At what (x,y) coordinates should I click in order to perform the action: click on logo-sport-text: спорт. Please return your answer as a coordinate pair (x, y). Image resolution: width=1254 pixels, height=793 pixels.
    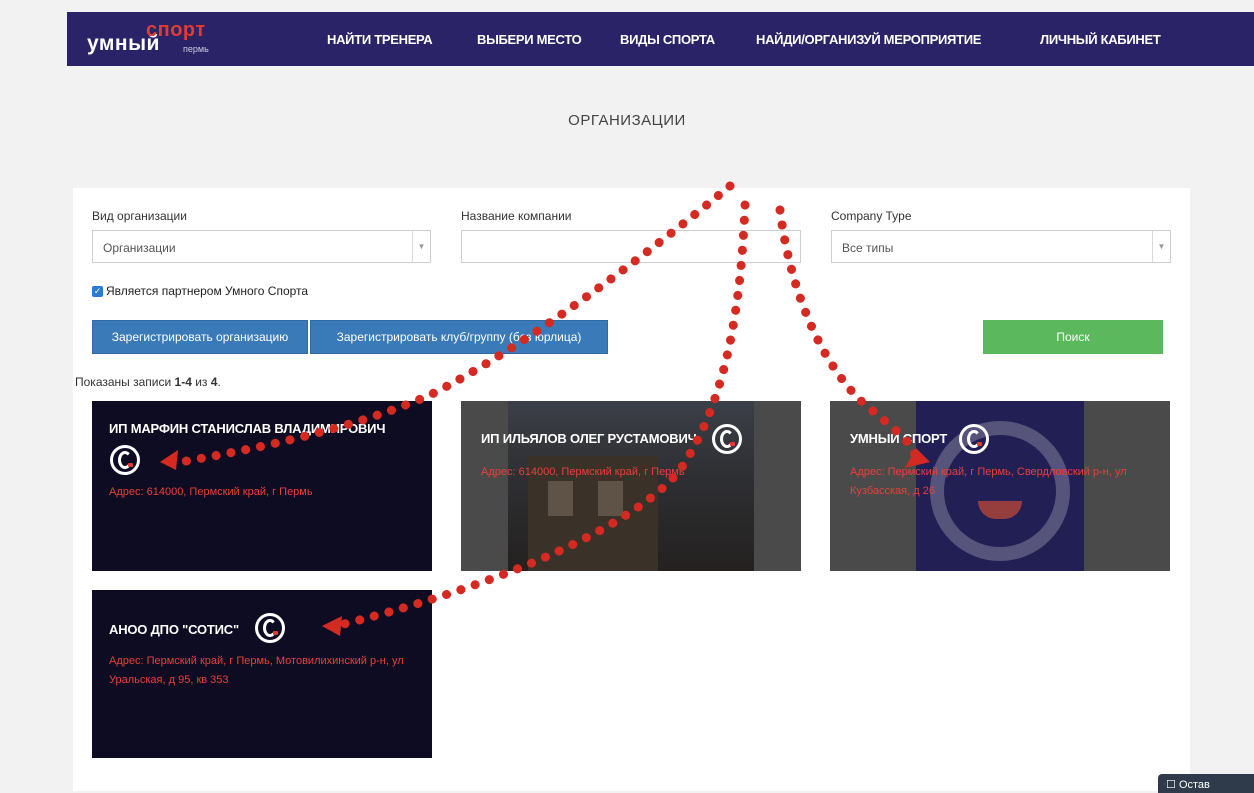
    Looking at the image, I should click on (176, 30).